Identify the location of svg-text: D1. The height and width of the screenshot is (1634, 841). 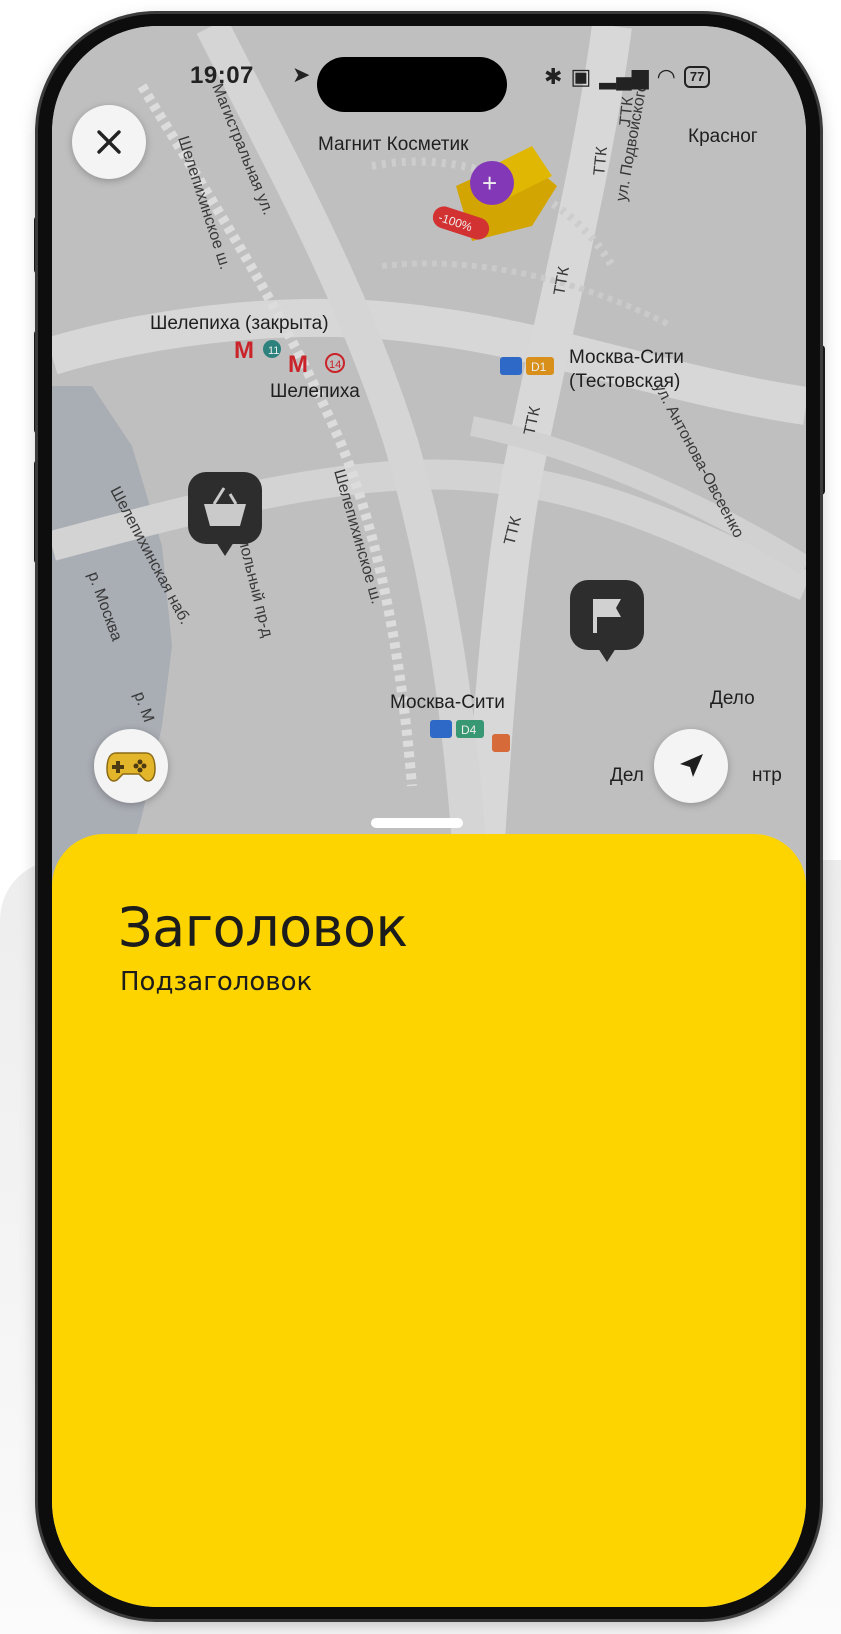
(539, 367).